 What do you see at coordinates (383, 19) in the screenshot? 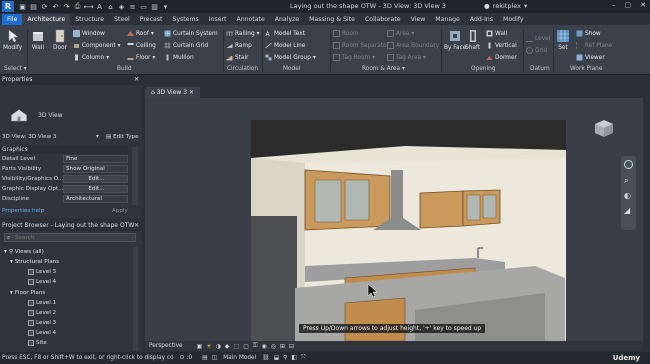
I see `tab-collaborate: Collaborate` at bounding box center [383, 19].